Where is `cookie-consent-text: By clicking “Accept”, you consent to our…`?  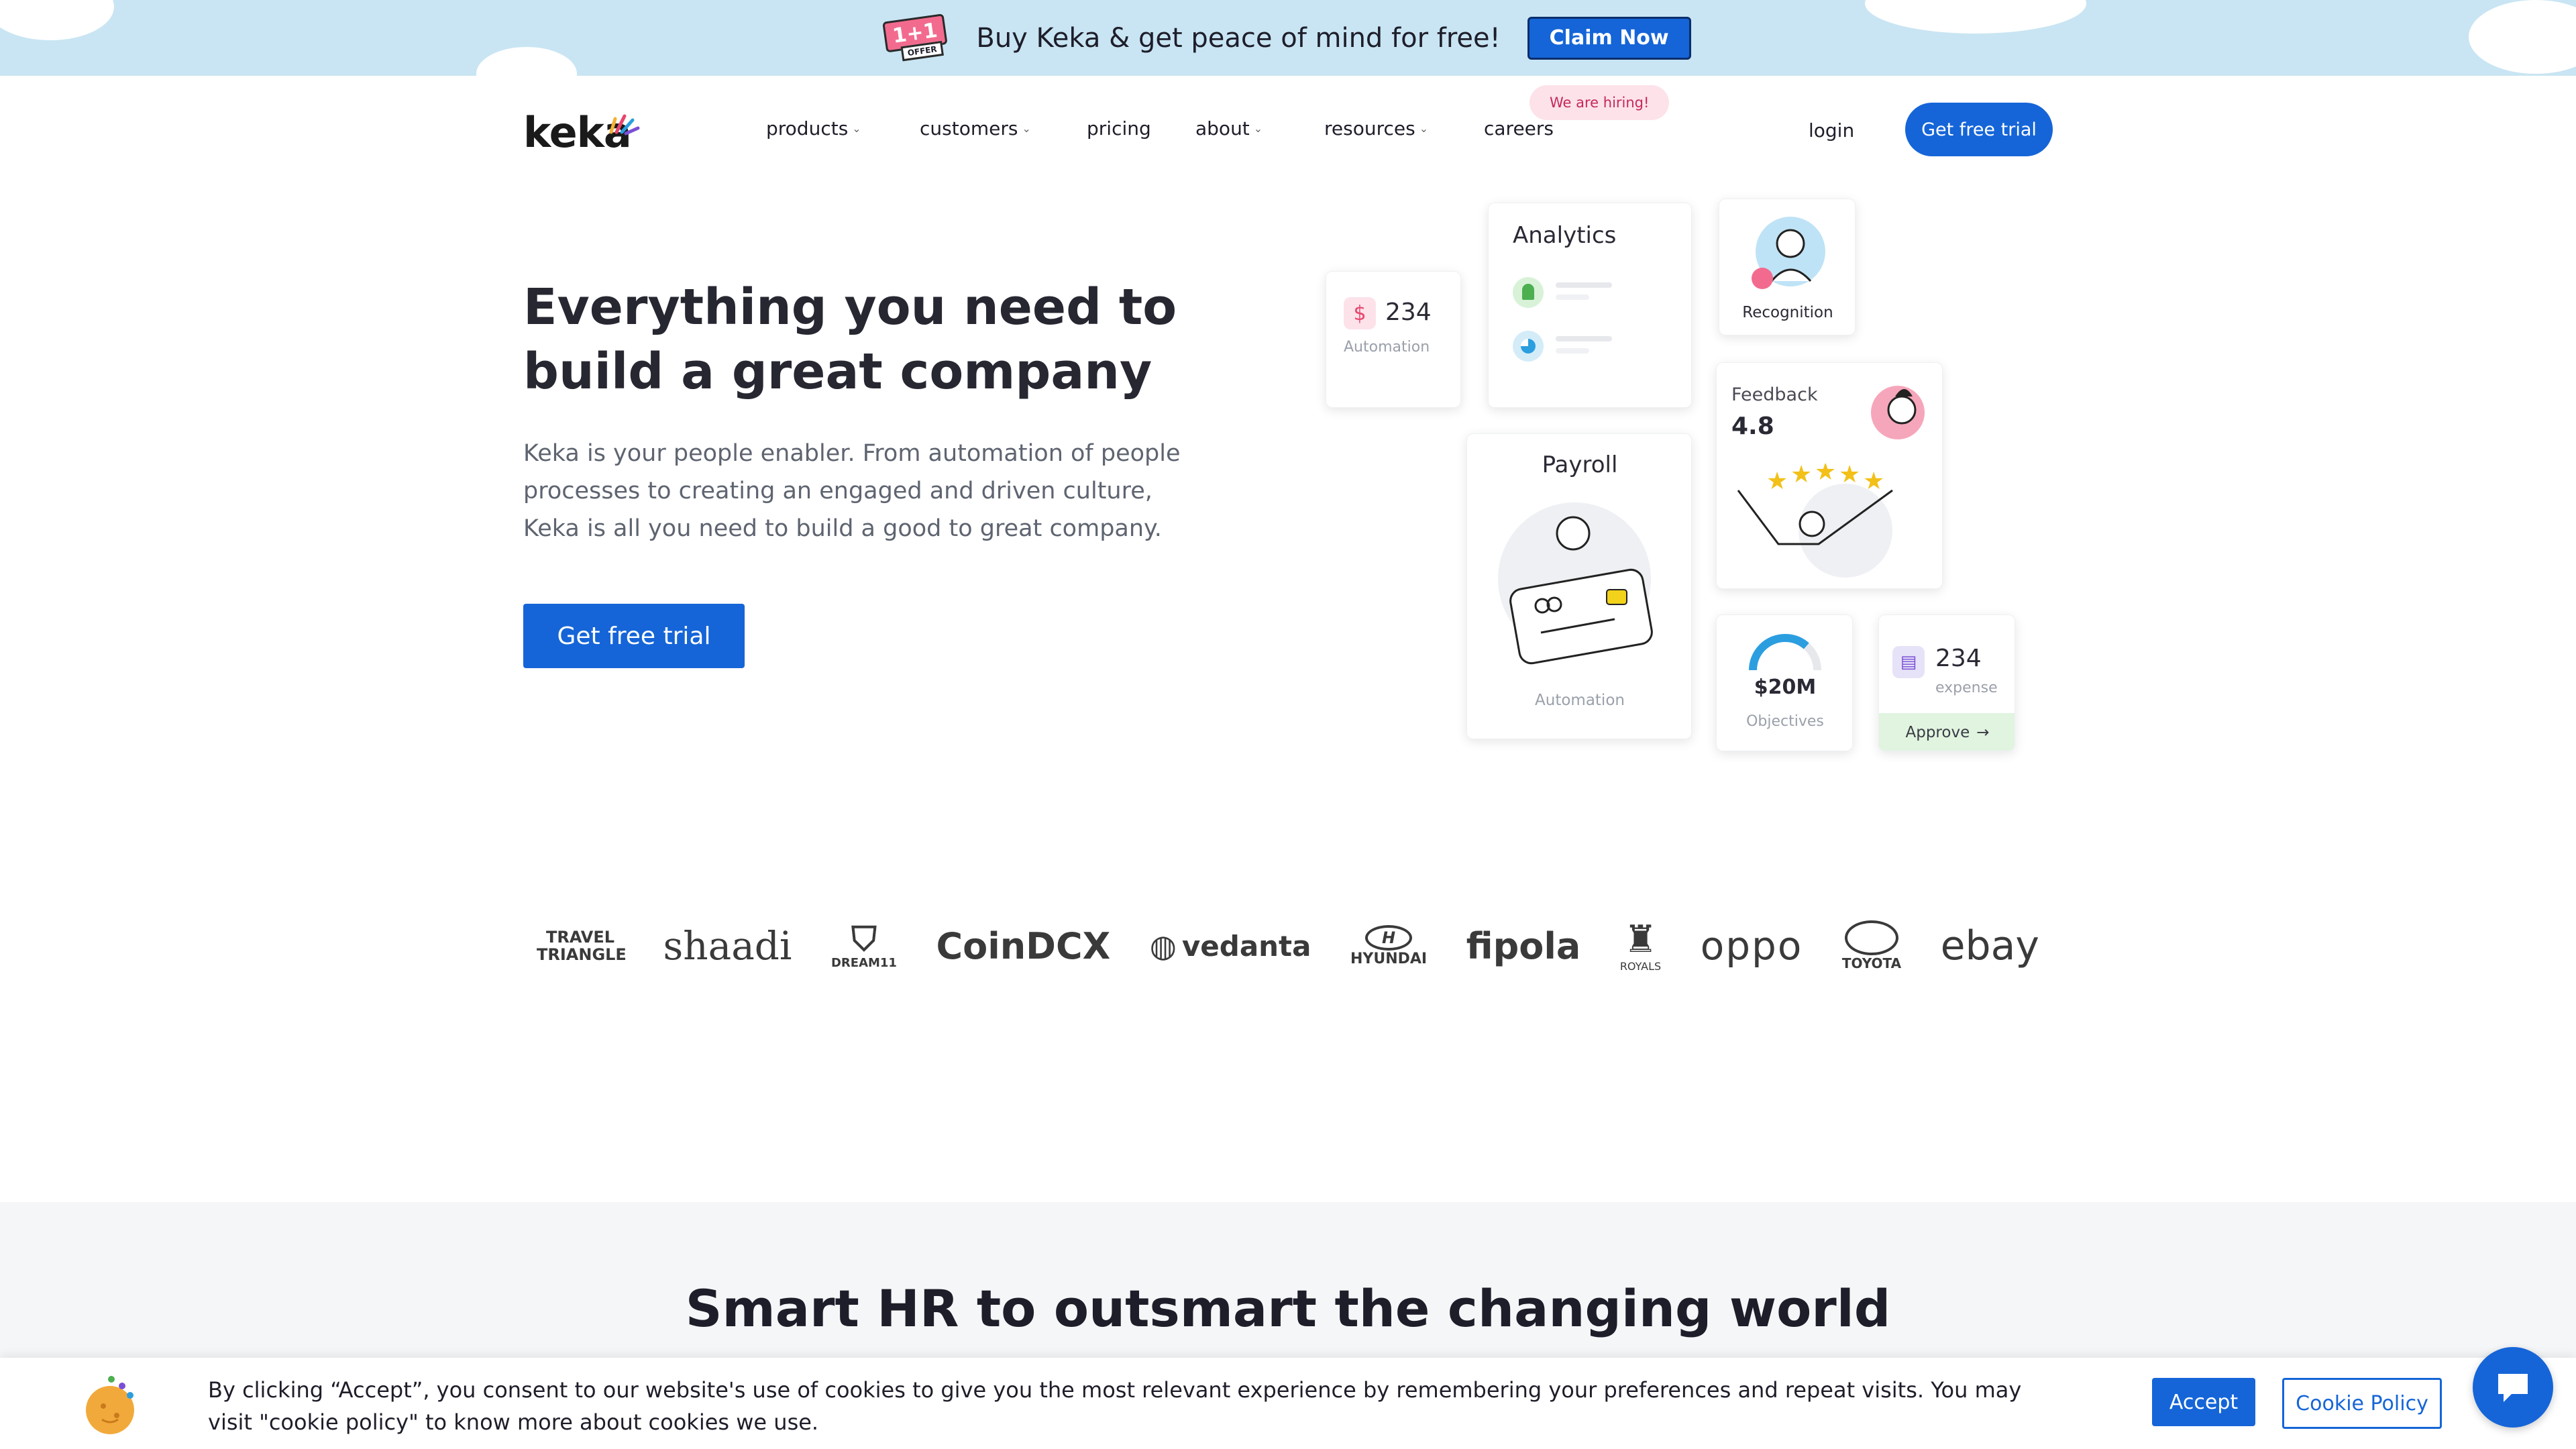
cookie-consent-text: By clicking “Accept”, you consent to our… is located at coordinates (1115, 1406).